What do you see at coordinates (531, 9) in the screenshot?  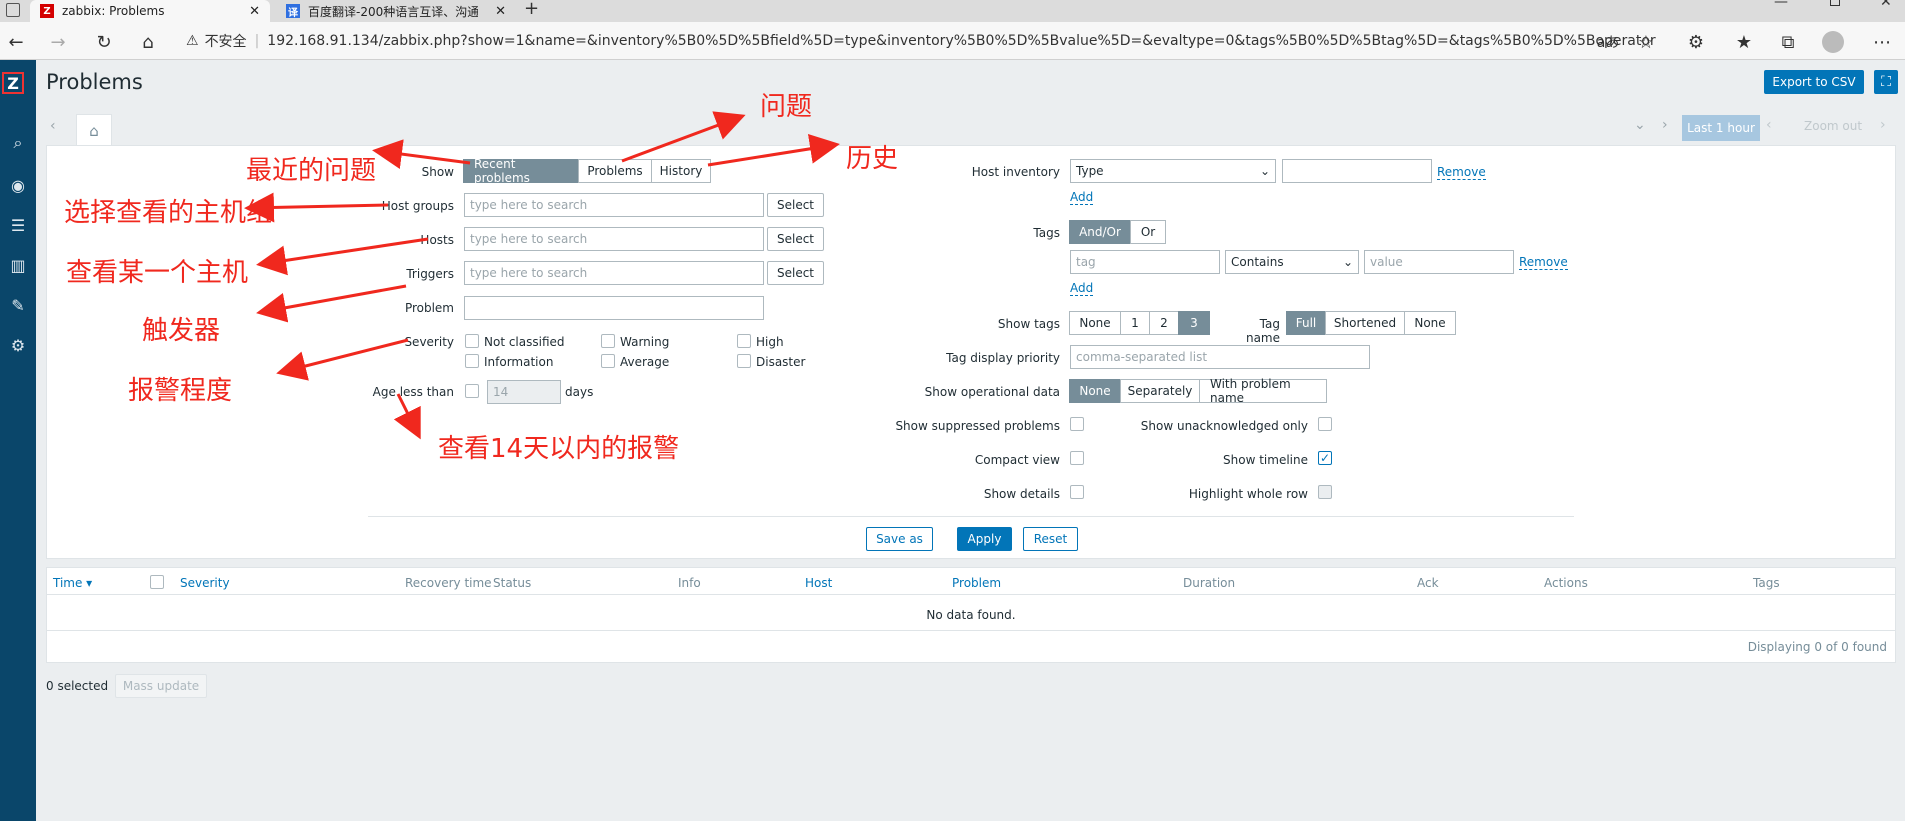 I see `new-tab-icon: +` at bounding box center [531, 9].